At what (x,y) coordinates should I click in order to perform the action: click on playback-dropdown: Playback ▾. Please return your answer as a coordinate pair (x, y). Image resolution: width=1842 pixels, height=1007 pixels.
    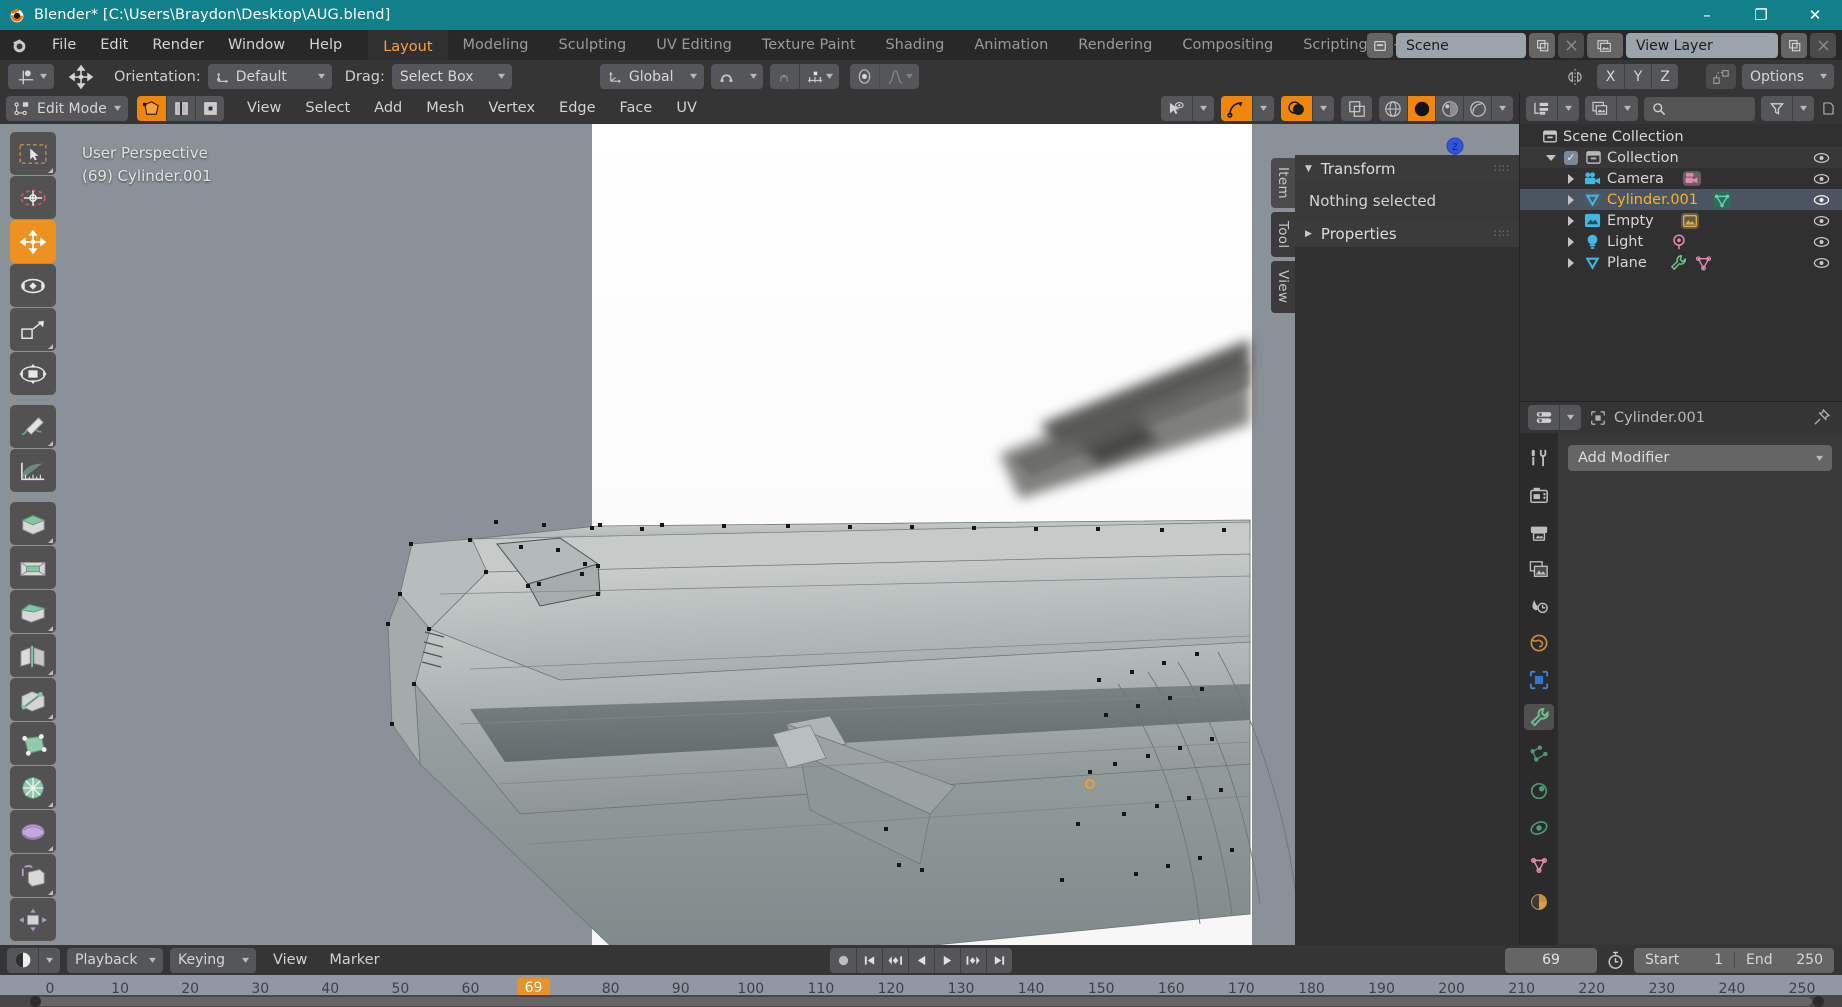
    Looking at the image, I should click on (115, 960).